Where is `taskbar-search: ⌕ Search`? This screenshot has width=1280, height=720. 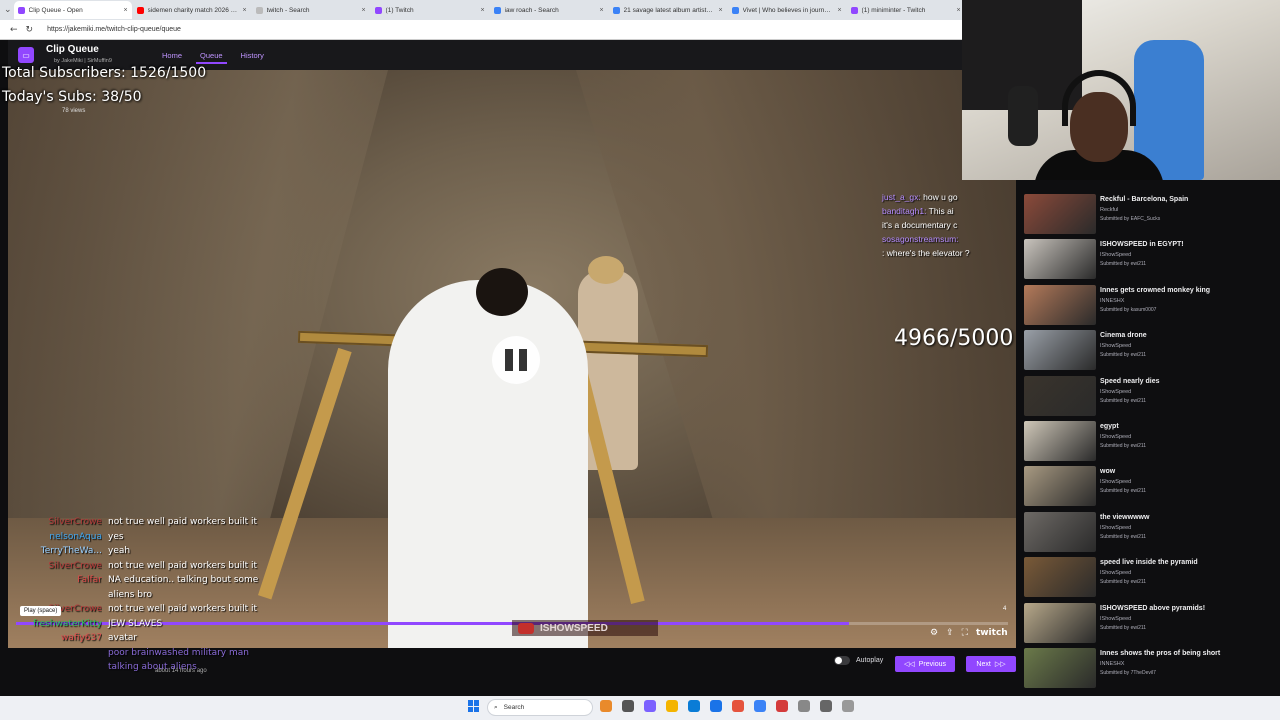
taskbar-search: ⌕ Search is located at coordinates (540, 707).